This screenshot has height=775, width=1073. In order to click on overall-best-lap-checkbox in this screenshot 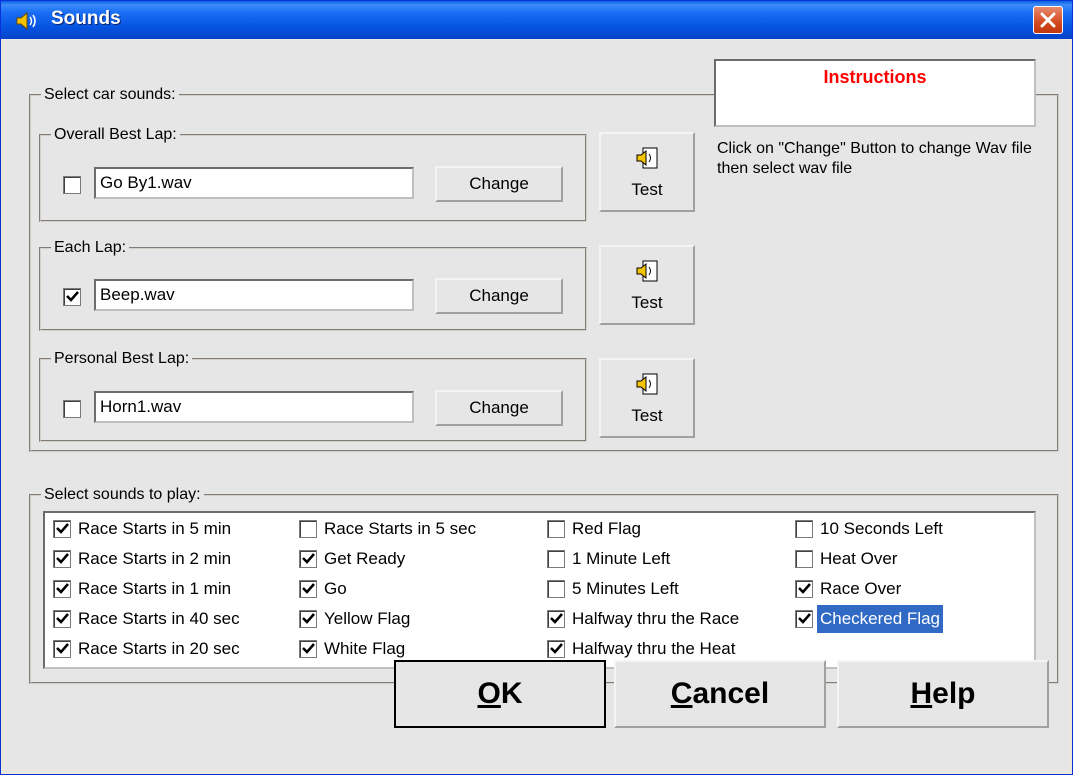, I will do `click(72, 185)`.